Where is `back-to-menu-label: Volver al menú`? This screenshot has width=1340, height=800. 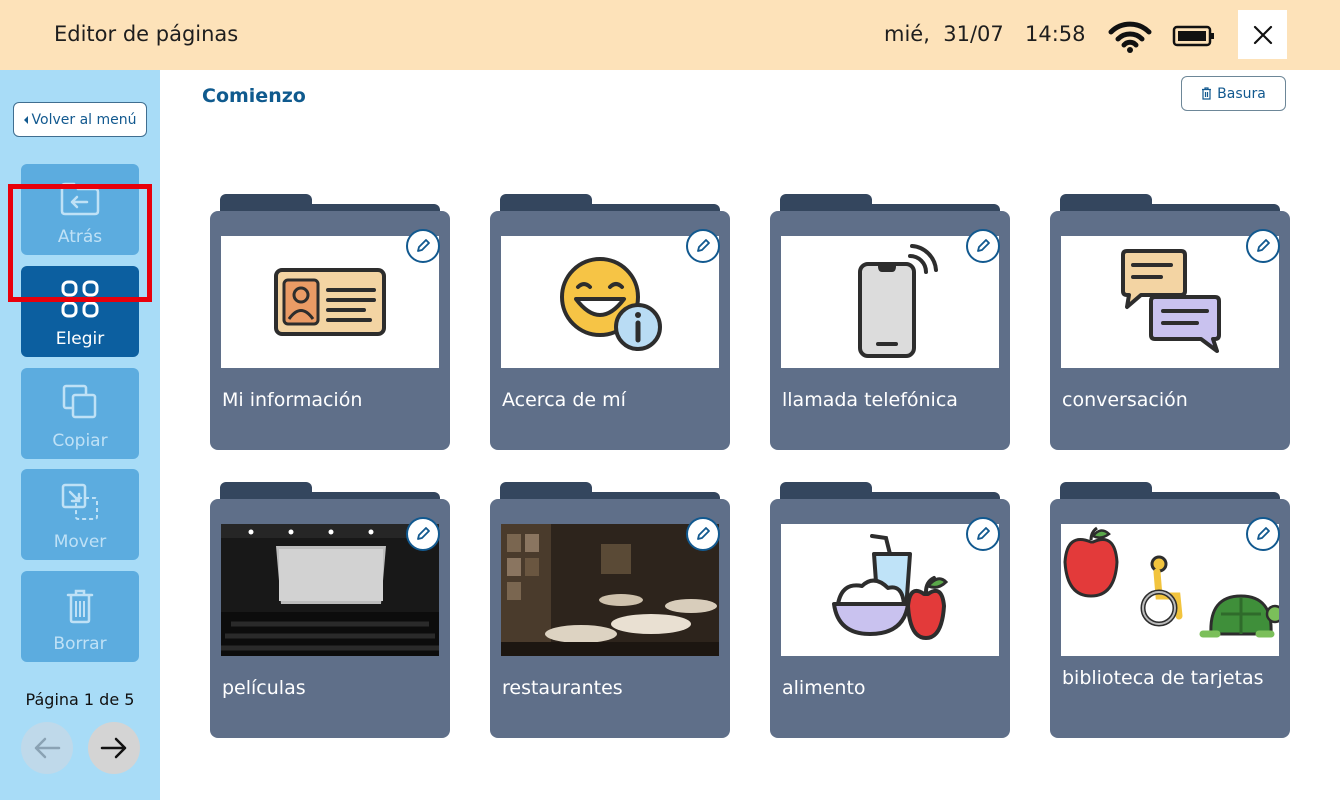 back-to-menu-label: Volver al menú is located at coordinates (84, 119).